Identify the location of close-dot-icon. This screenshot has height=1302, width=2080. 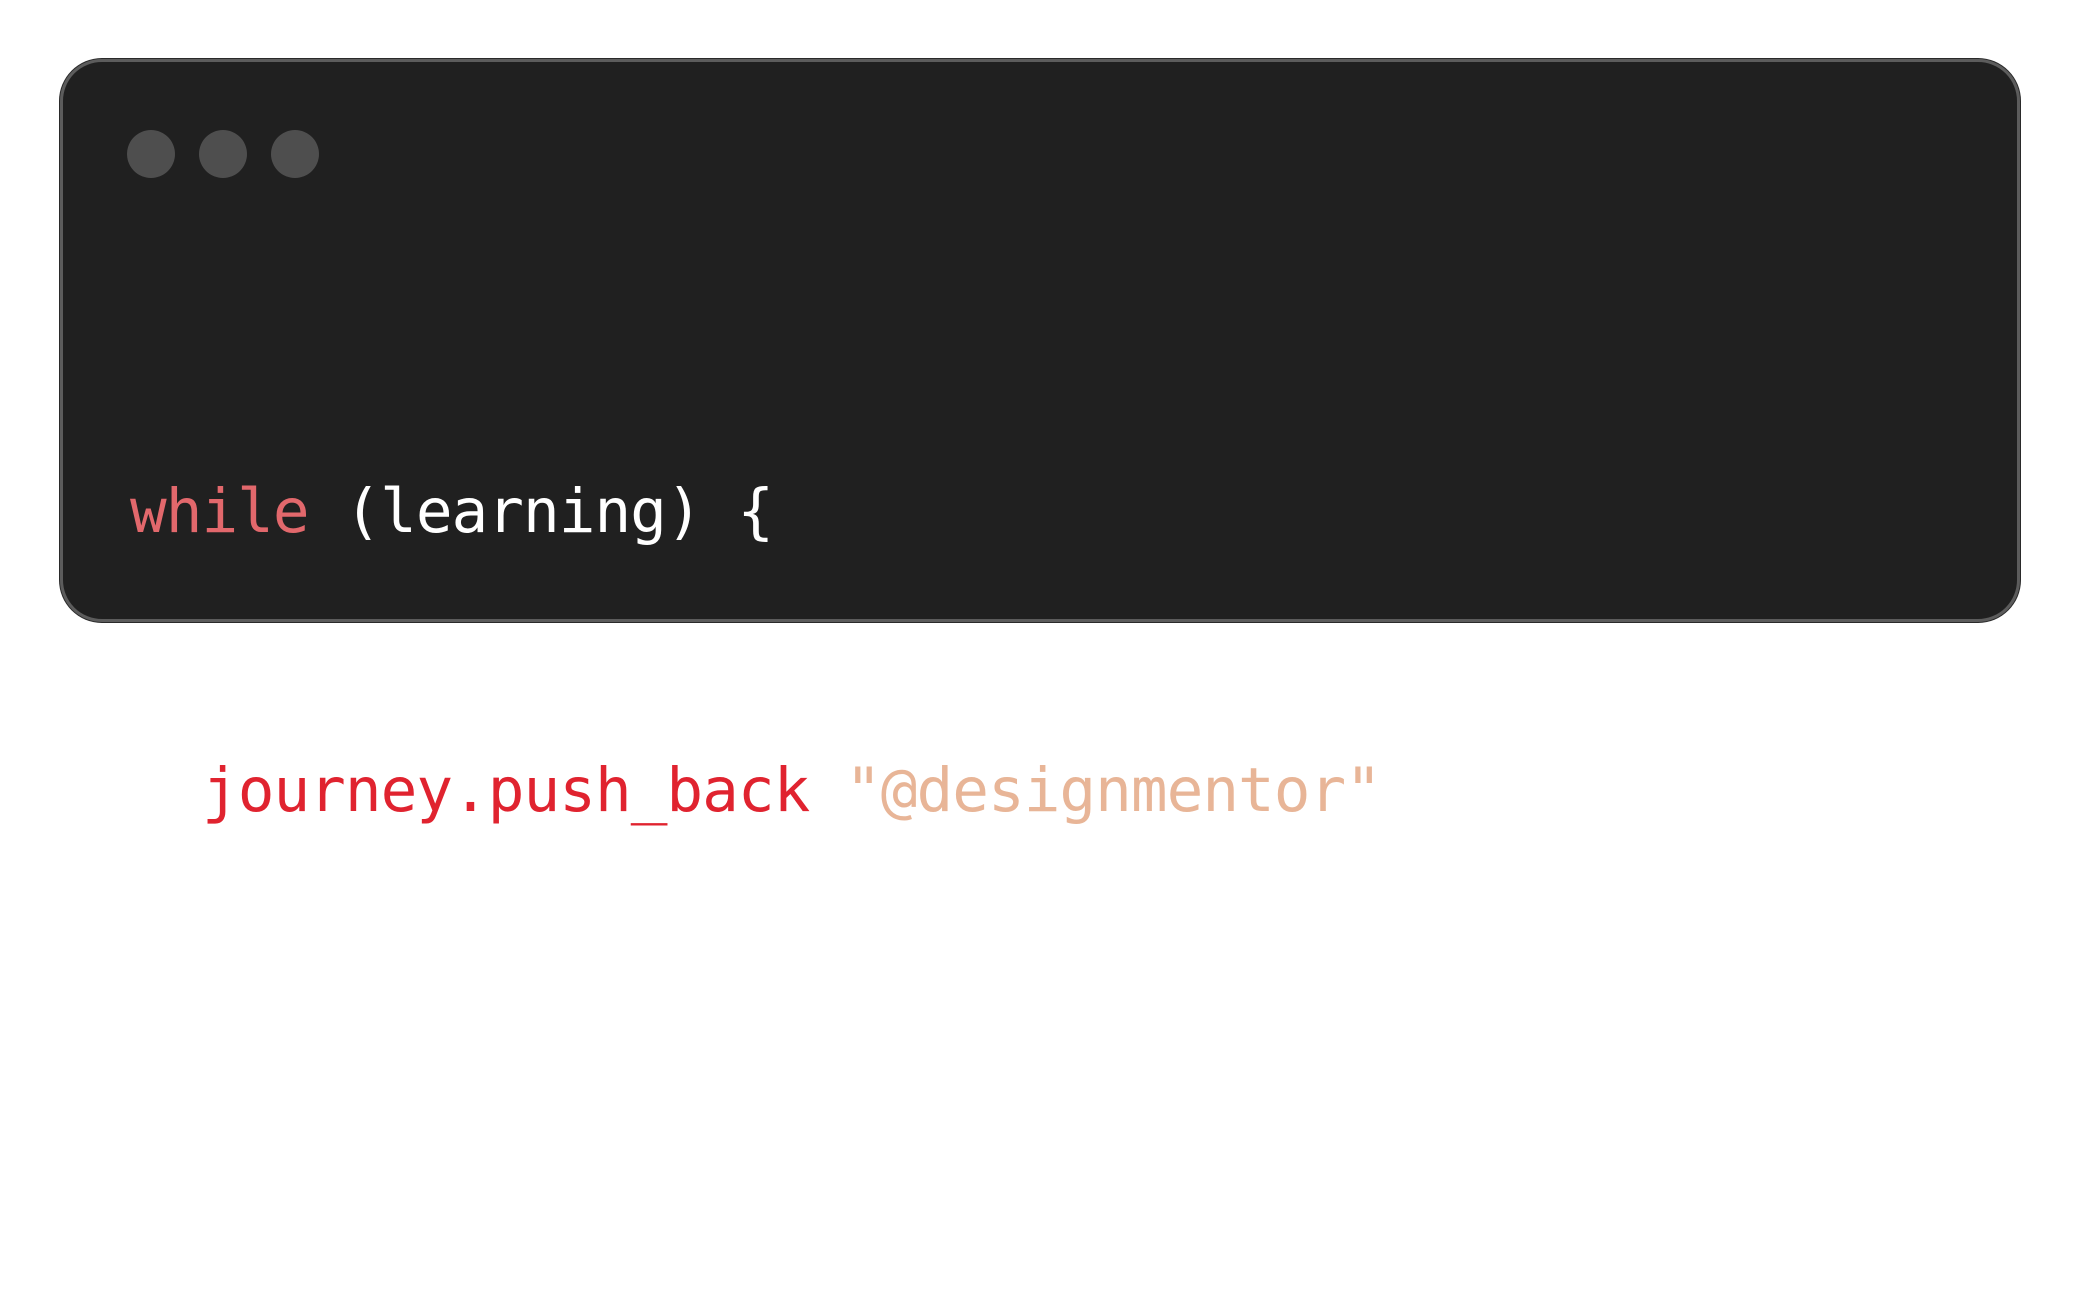
(151, 154).